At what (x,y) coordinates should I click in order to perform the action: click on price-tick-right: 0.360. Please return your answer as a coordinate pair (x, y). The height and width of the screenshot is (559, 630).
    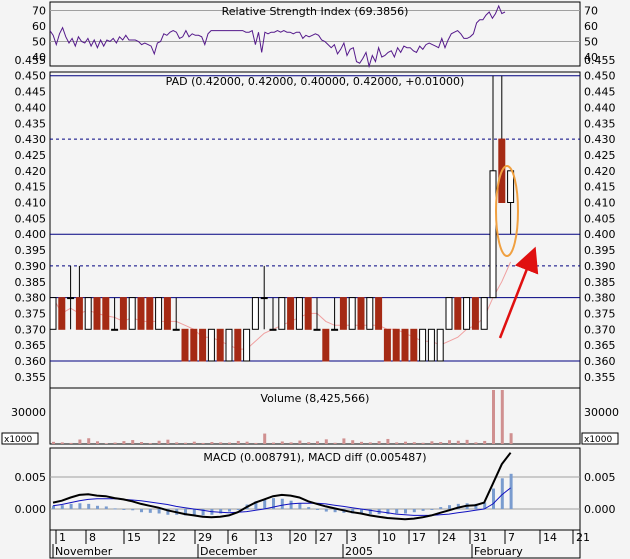
    Looking at the image, I should click on (600, 361).